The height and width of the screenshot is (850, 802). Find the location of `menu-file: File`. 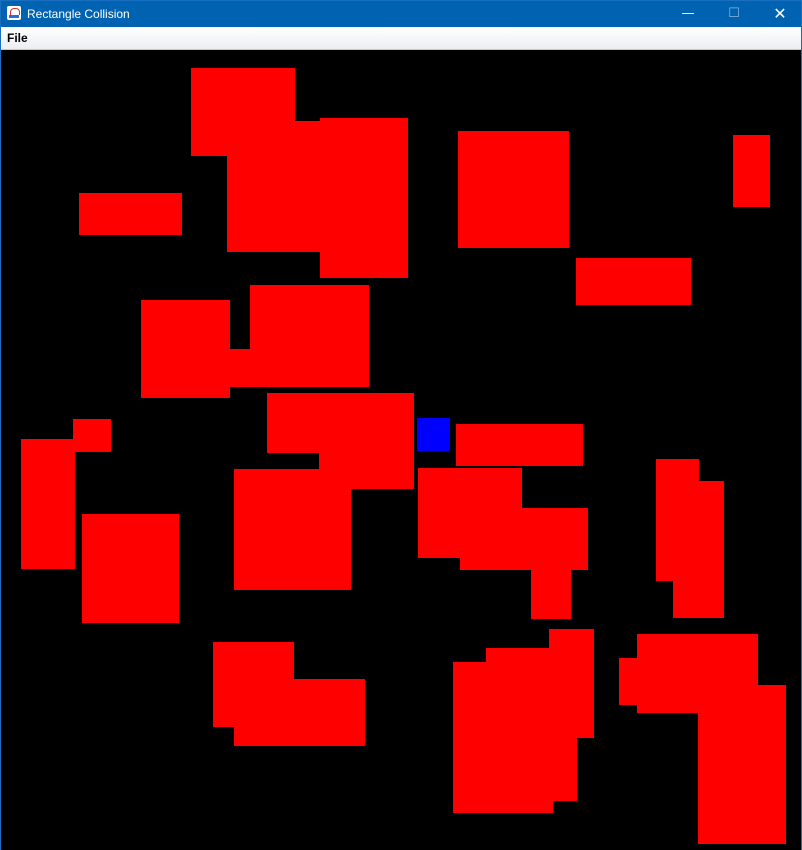

menu-file: File is located at coordinates (17, 38).